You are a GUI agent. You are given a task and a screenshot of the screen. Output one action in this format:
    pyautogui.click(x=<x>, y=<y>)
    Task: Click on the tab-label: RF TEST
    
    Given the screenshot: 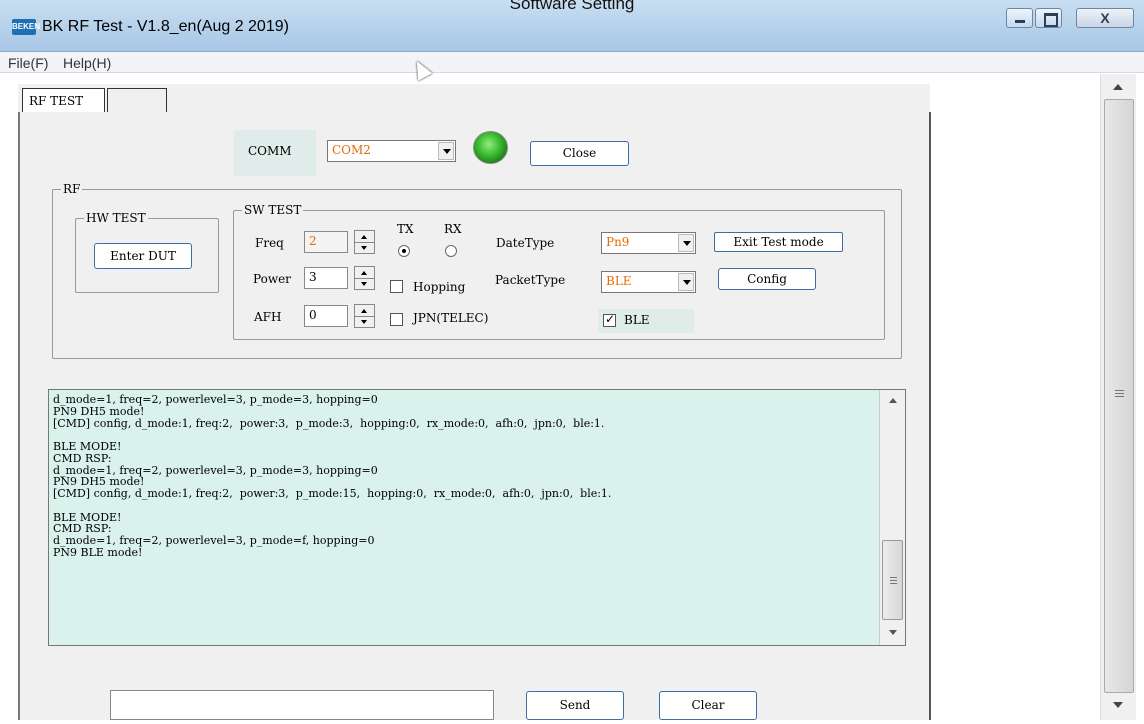 What is the action you would take?
    pyautogui.click(x=56, y=101)
    